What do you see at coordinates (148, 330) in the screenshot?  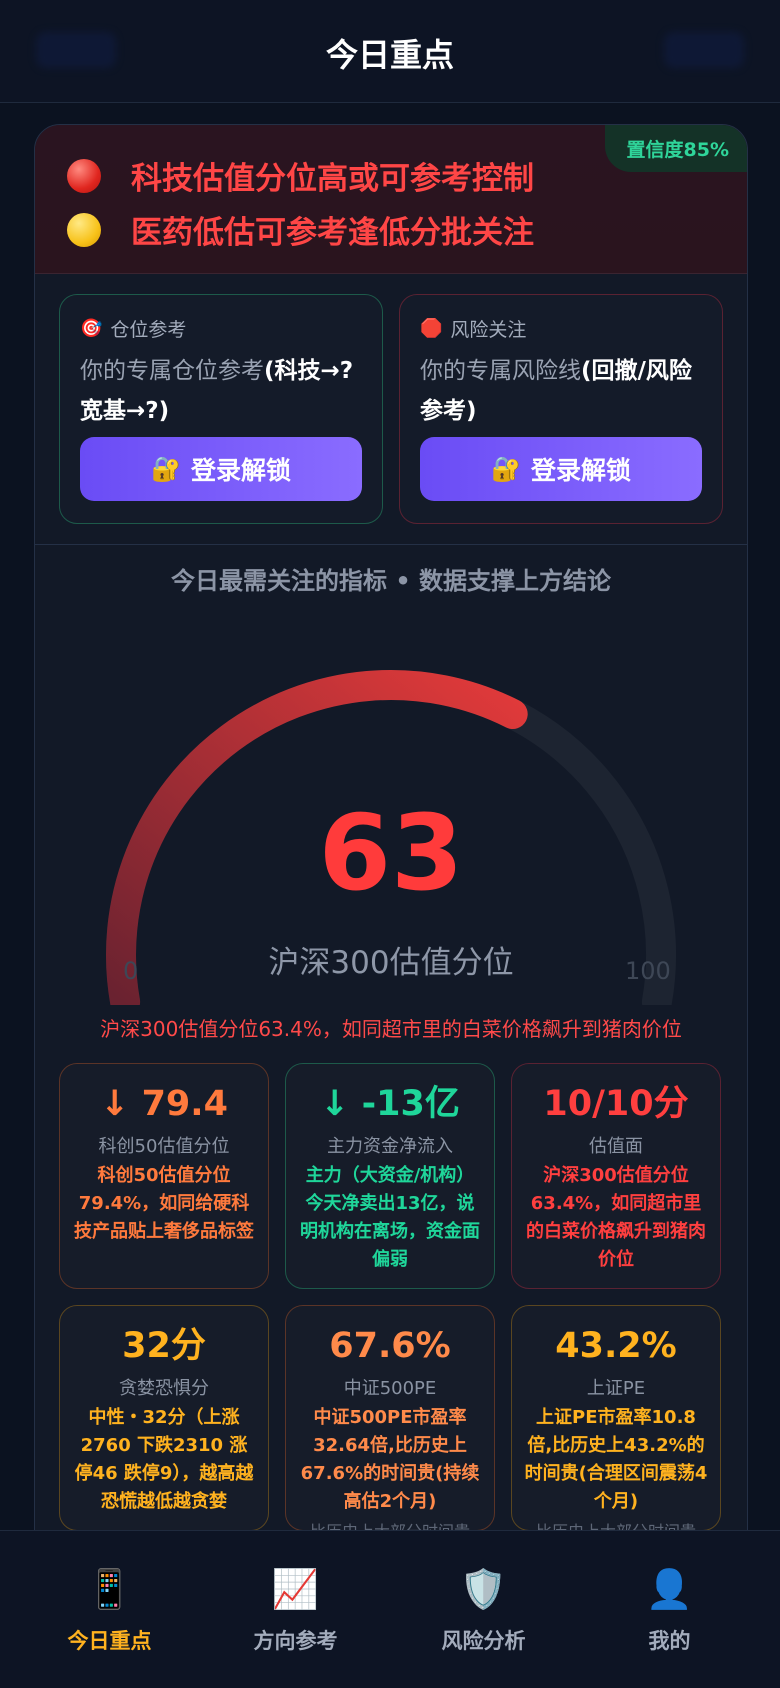 I see `position-box-title: 仓位参考` at bounding box center [148, 330].